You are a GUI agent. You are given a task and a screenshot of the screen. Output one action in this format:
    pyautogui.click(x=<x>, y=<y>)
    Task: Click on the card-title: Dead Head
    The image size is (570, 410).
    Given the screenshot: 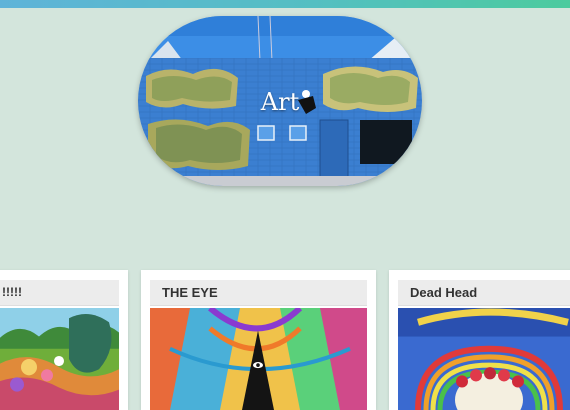 What is the action you would take?
    pyautogui.click(x=443, y=292)
    